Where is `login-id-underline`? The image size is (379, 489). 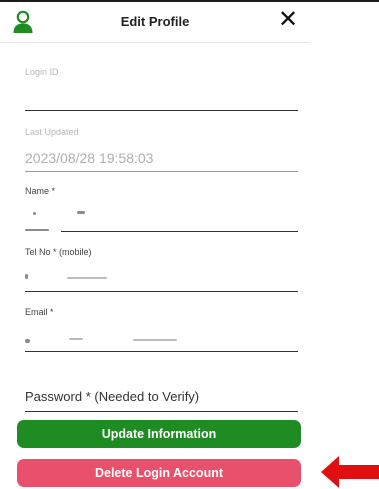
login-id-underline is located at coordinates (161, 110).